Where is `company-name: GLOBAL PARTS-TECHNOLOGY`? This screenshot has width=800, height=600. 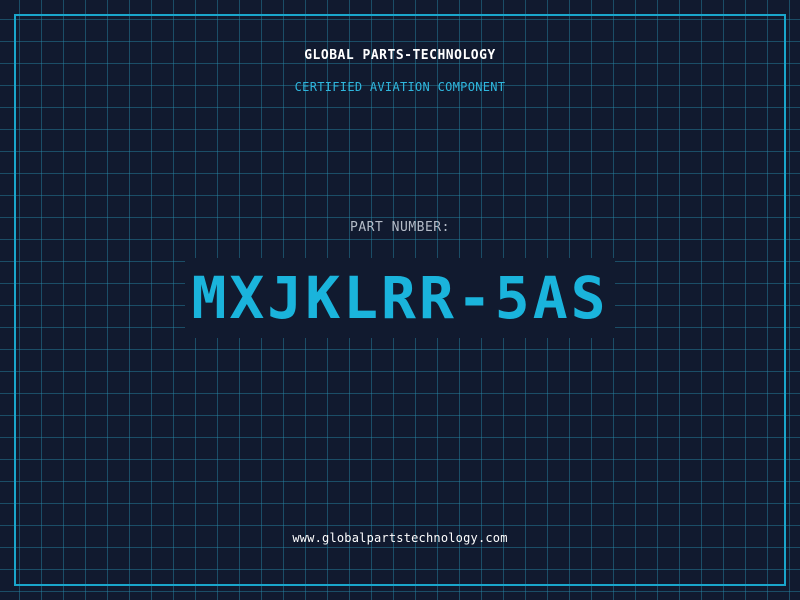 company-name: GLOBAL PARTS-TECHNOLOGY is located at coordinates (400, 55).